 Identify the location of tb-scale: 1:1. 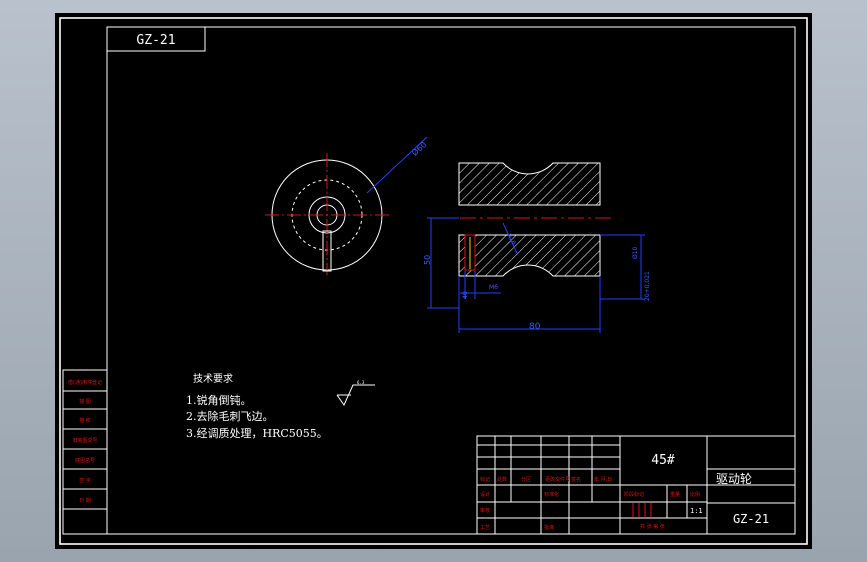
(696, 511).